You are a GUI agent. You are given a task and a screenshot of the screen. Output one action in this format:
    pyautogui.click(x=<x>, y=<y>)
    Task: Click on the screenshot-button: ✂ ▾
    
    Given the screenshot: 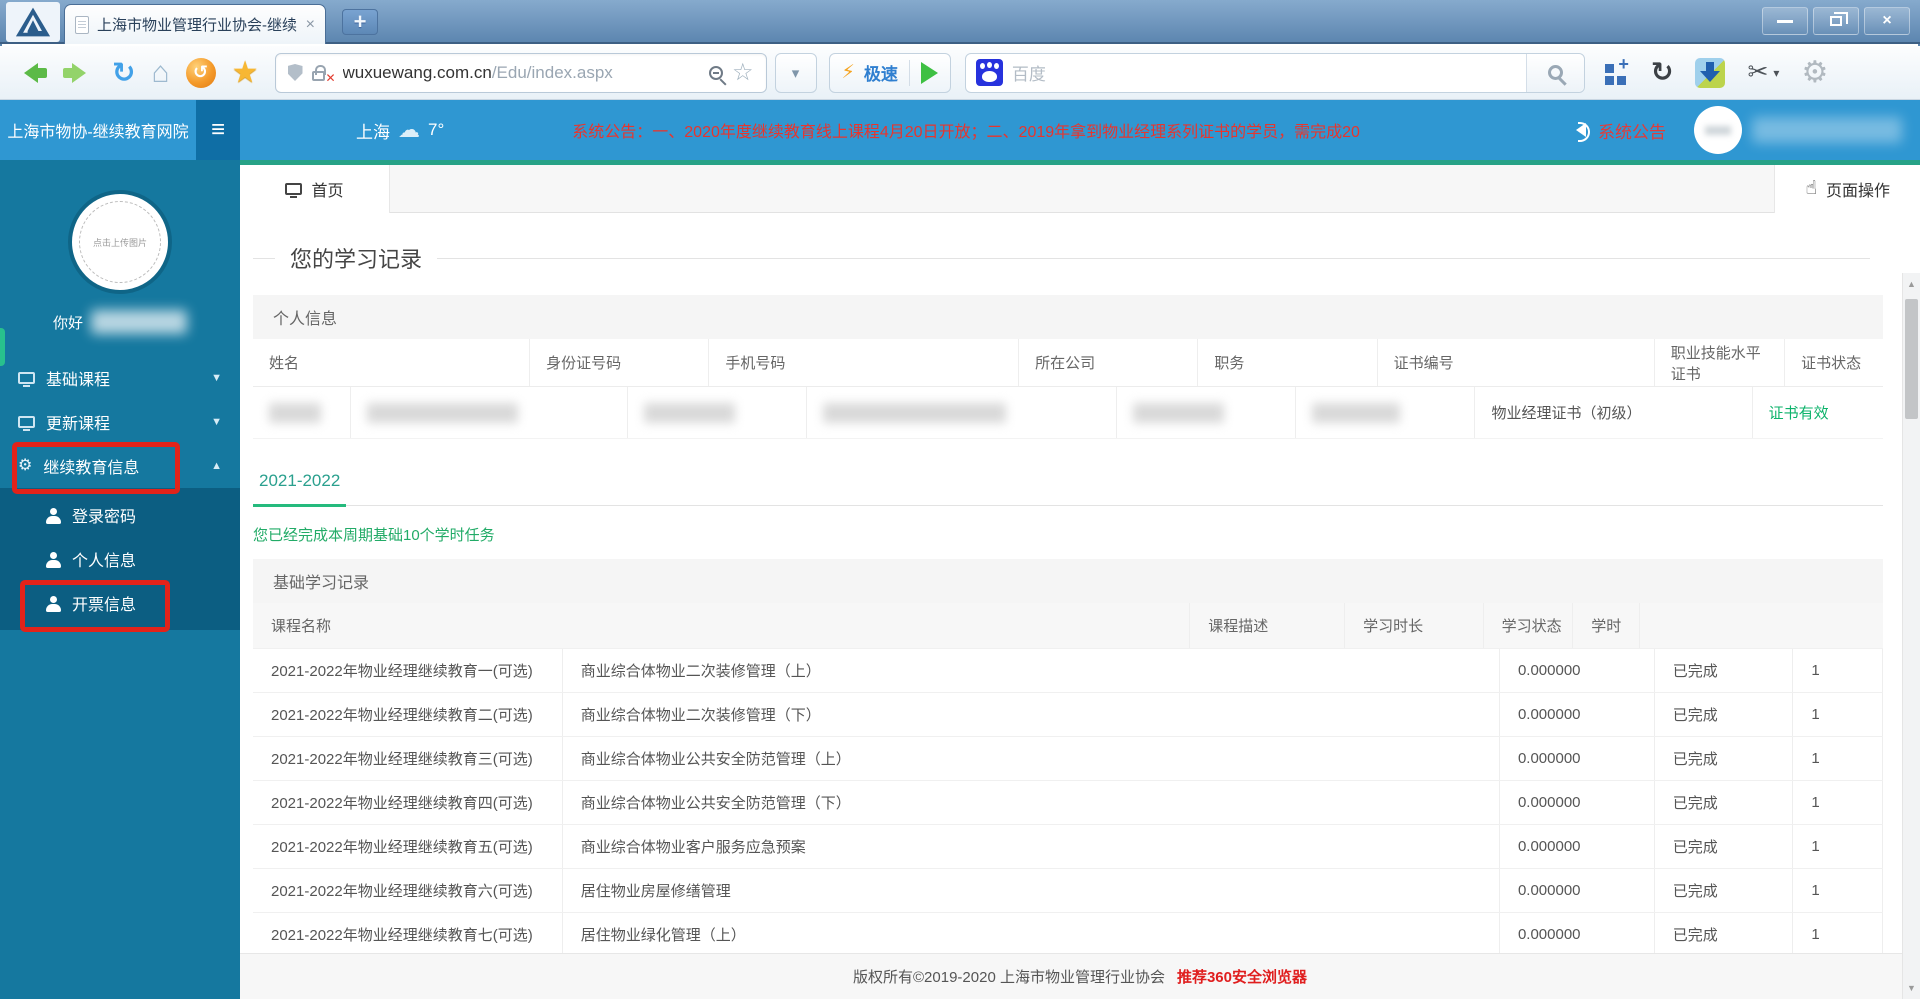 What is the action you would take?
    pyautogui.click(x=1763, y=72)
    